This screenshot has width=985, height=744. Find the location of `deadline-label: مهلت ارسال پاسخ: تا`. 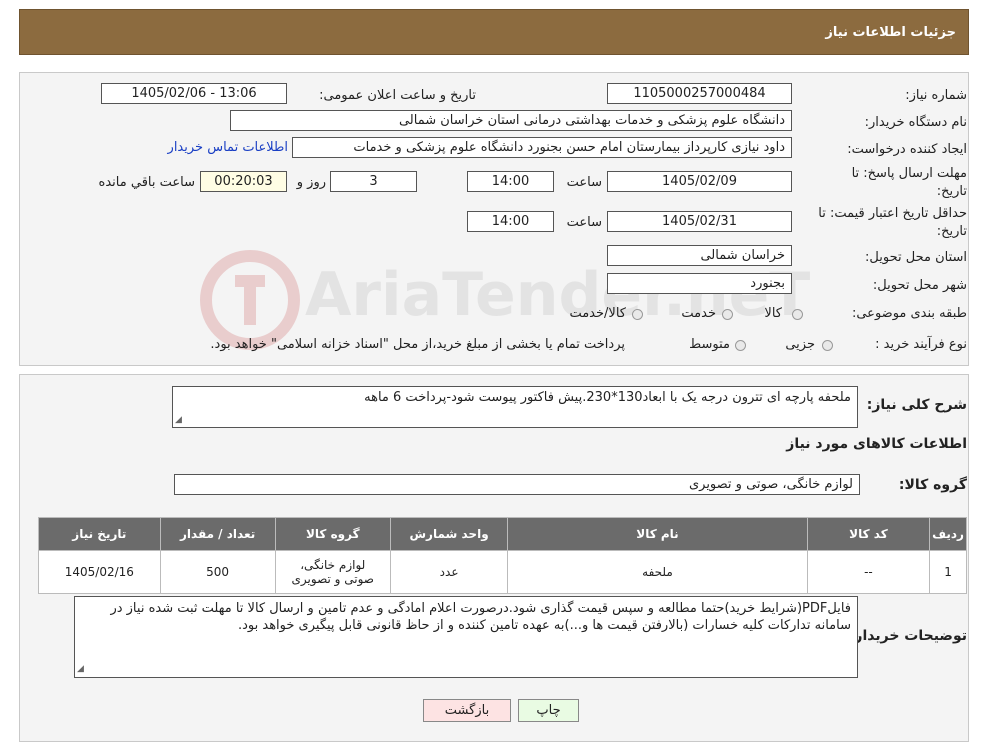

deadline-label: مهلت ارسال پاسخ: تا is located at coordinates (909, 173).